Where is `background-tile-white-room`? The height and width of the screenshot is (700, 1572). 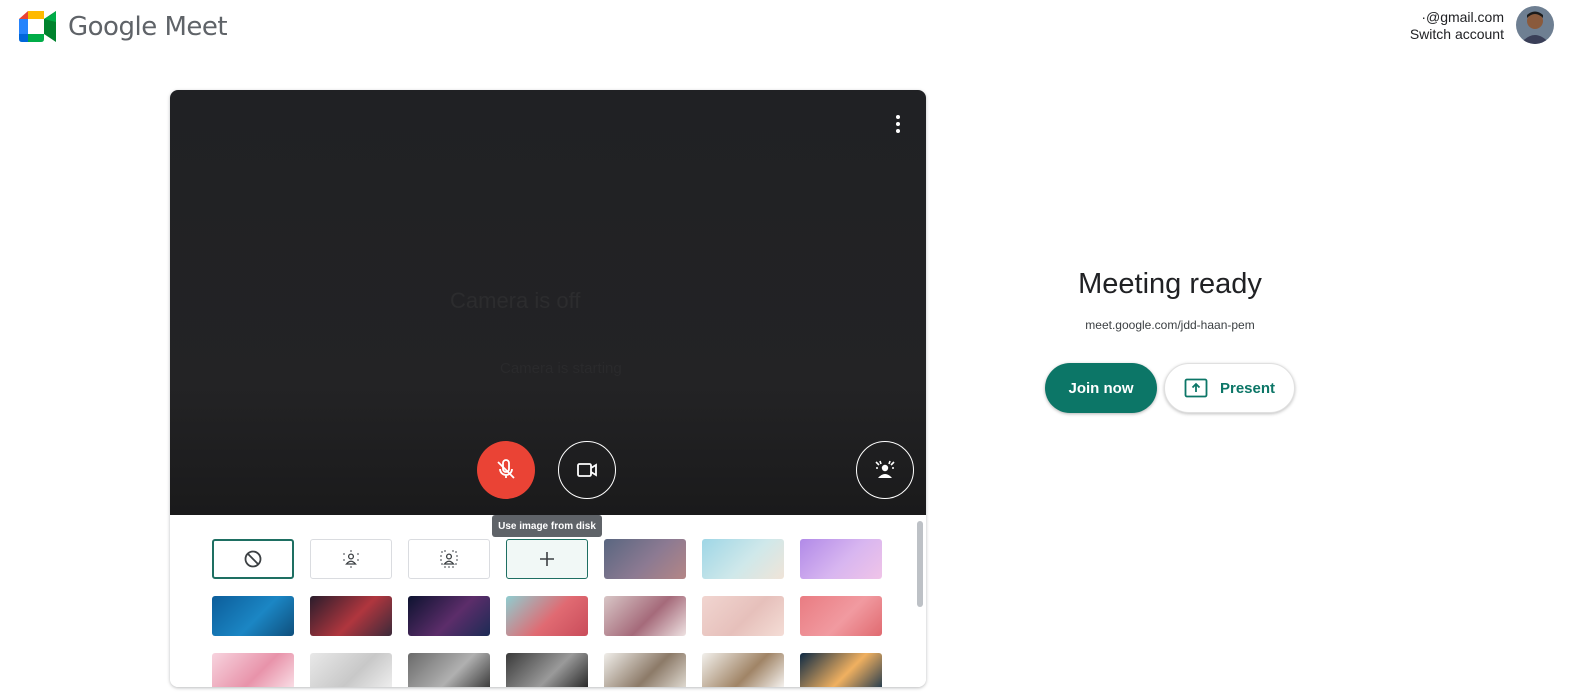 background-tile-white-room is located at coordinates (351, 670).